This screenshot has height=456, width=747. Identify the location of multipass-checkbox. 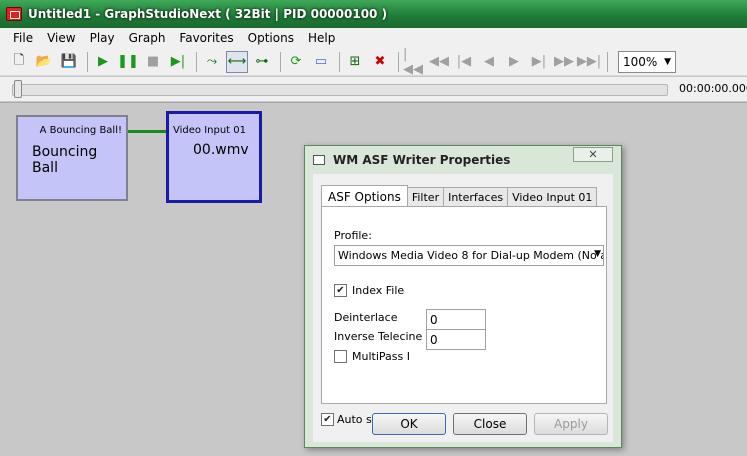
(340, 356).